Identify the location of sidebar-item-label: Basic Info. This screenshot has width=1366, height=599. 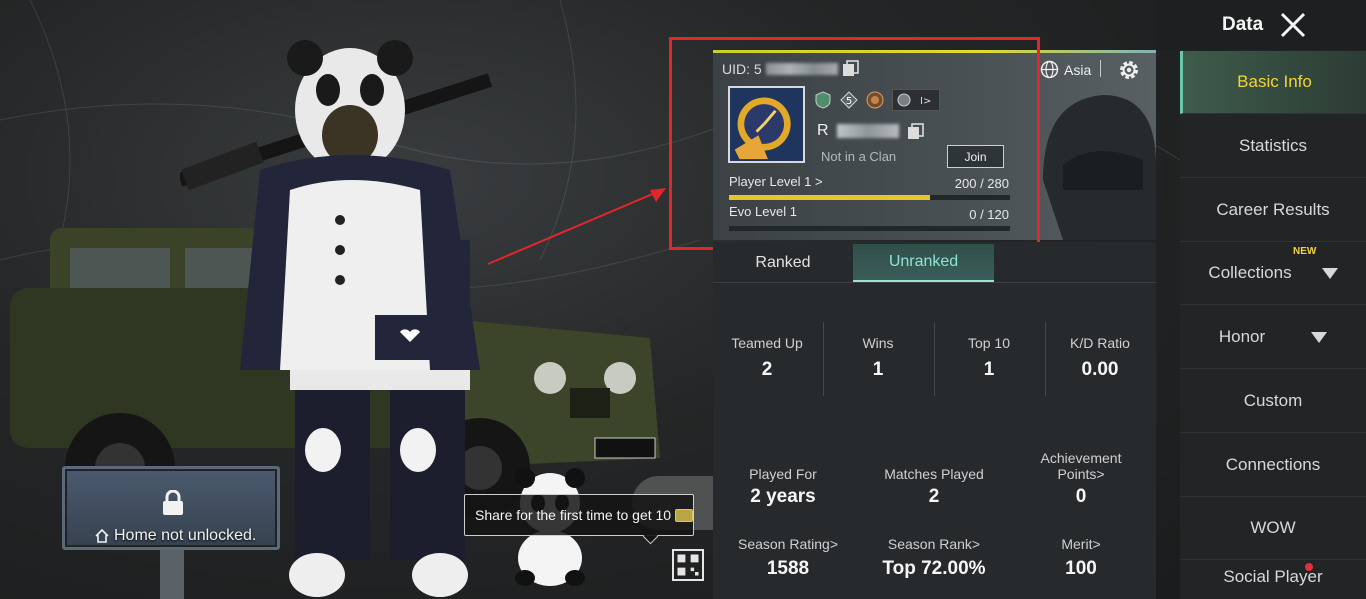
(1274, 81).